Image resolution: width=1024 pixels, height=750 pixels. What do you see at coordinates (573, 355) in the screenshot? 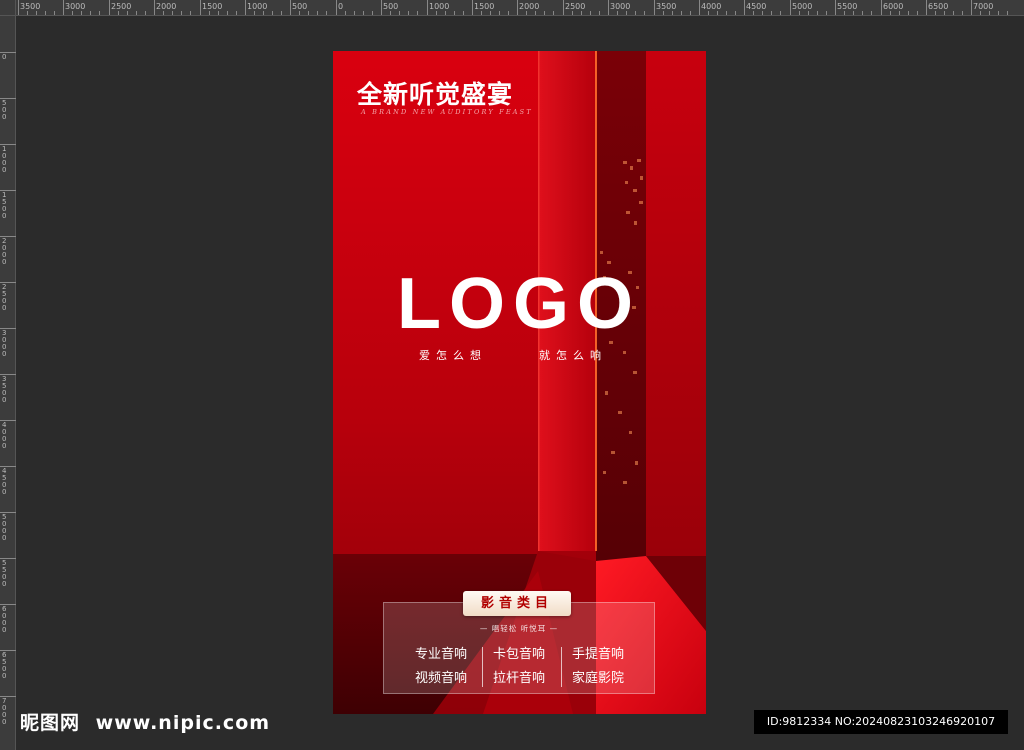
I see `slogan-right: 就怎么响` at bounding box center [573, 355].